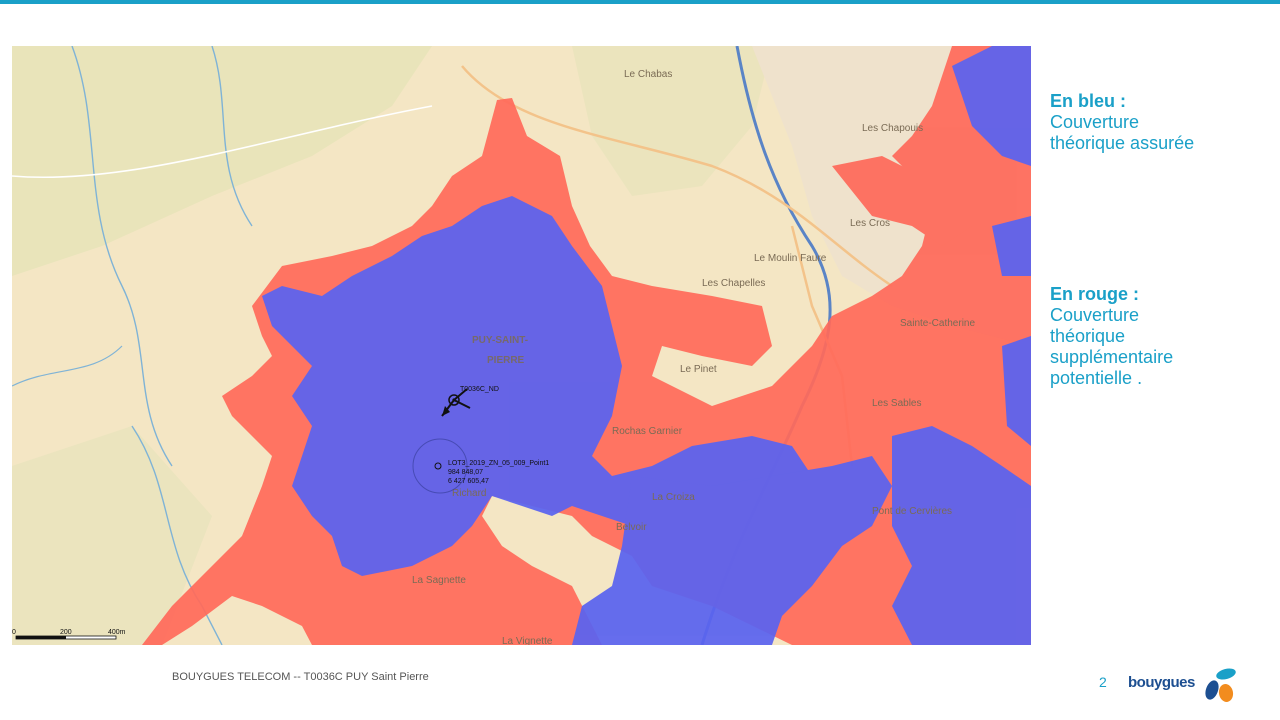 Image resolution: width=1280 pixels, height=720 pixels. What do you see at coordinates (1160, 122) in the screenshot?
I see `legend-blue: En bleu : Couverture théorique assurée` at bounding box center [1160, 122].